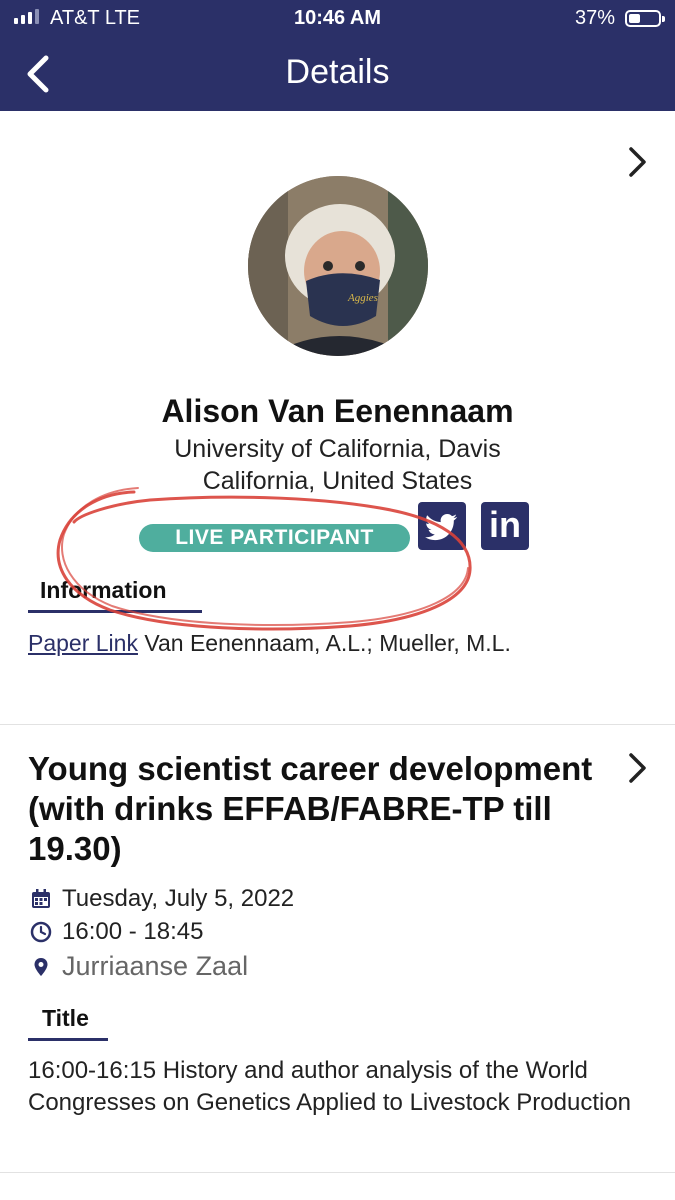 Image resolution: width=675 pixels, height=1200 pixels. Describe the element at coordinates (65, 1018) in the screenshot. I see `tab-title: Title` at that location.